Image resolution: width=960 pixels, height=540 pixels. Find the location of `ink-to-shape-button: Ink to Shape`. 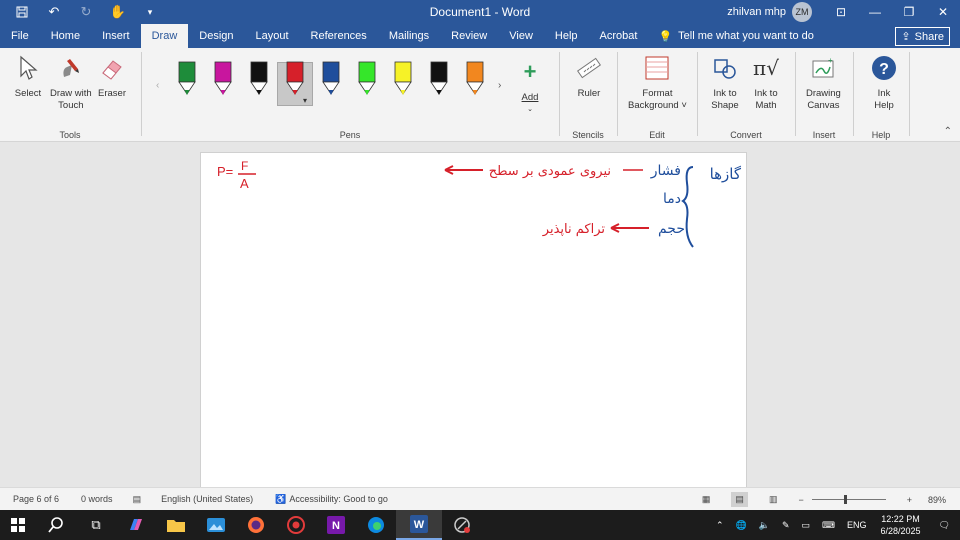

ink-to-shape-button: Ink to Shape is located at coordinates (725, 83).